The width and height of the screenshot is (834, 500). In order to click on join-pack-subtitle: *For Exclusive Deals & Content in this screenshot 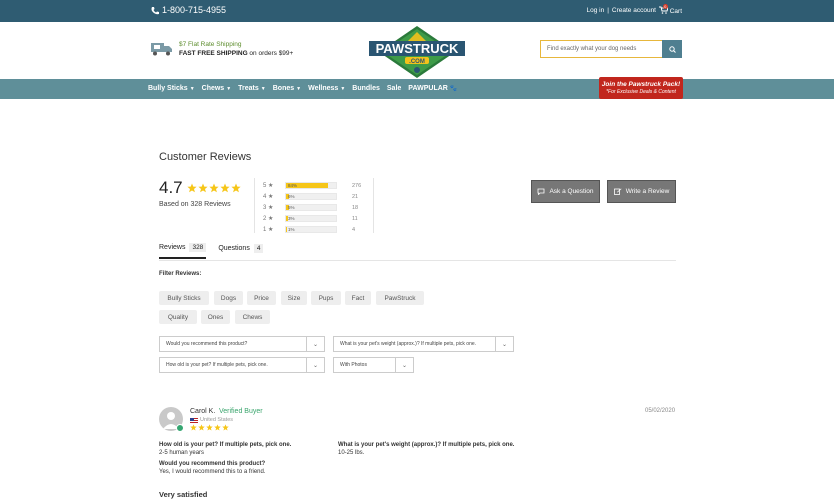, I will do `click(641, 92)`.